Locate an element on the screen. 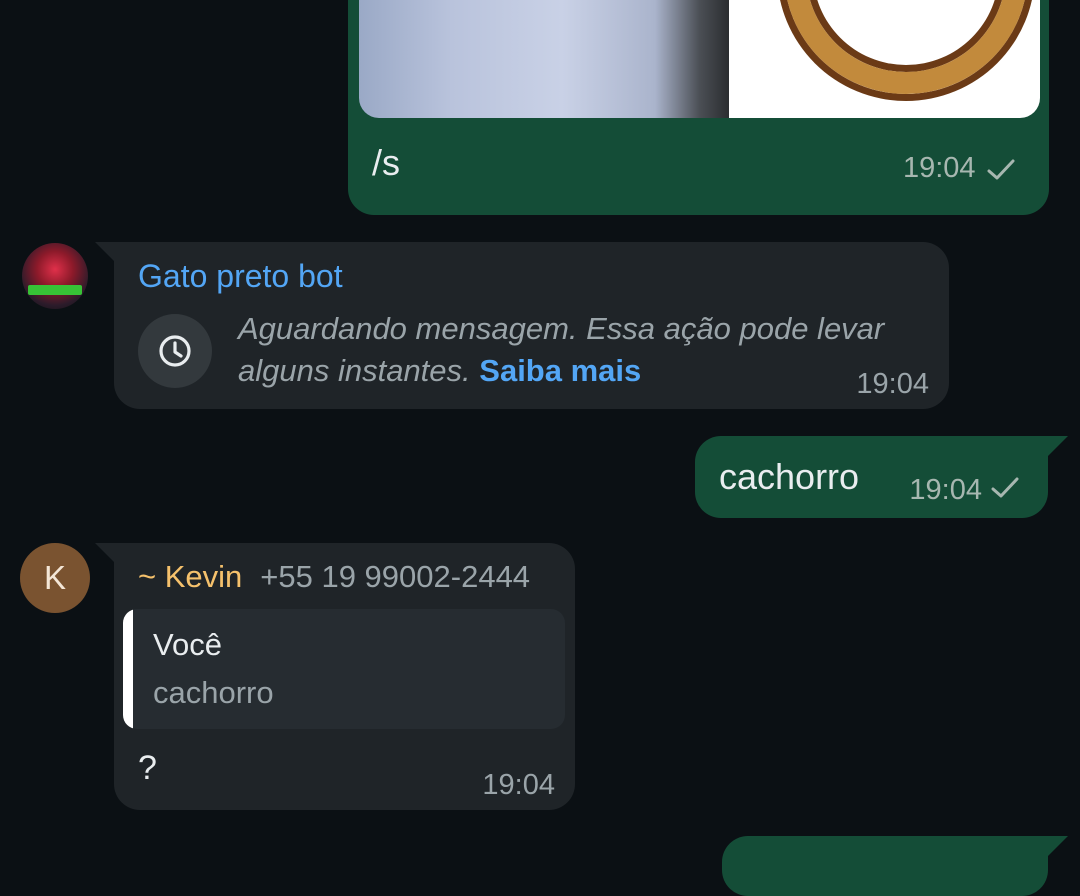 This screenshot has height=896, width=1080. bot-avatar is located at coordinates (55, 276).